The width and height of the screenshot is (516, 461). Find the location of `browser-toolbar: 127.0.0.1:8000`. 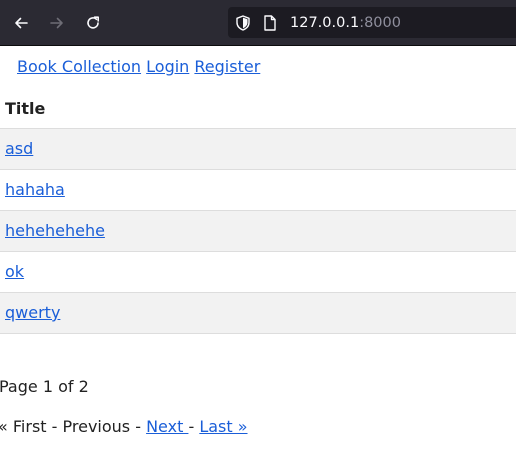

browser-toolbar: 127.0.0.1:8000 is located at coordinates (258, 23).